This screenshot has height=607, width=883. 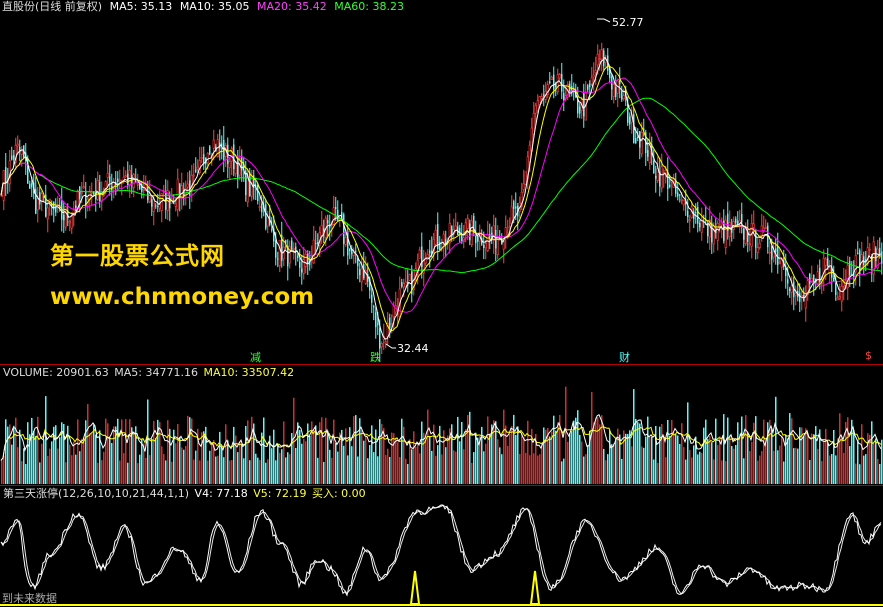 I want to click on event-marker-dollar: $, so click(x=868, y=355).